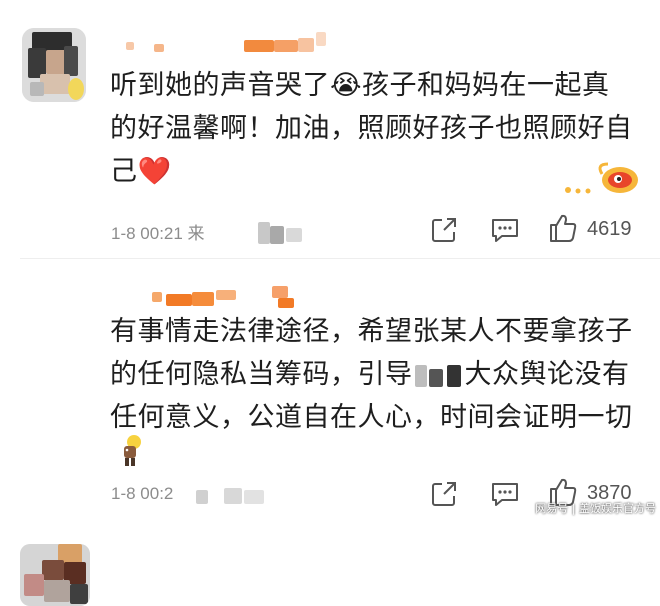  What do you see at coordinates (371, 331) in the screenshot?
I see `comment-line: 有事情走法律途径，希望张某人不要拿孩子` at bounding box center [371, 331].